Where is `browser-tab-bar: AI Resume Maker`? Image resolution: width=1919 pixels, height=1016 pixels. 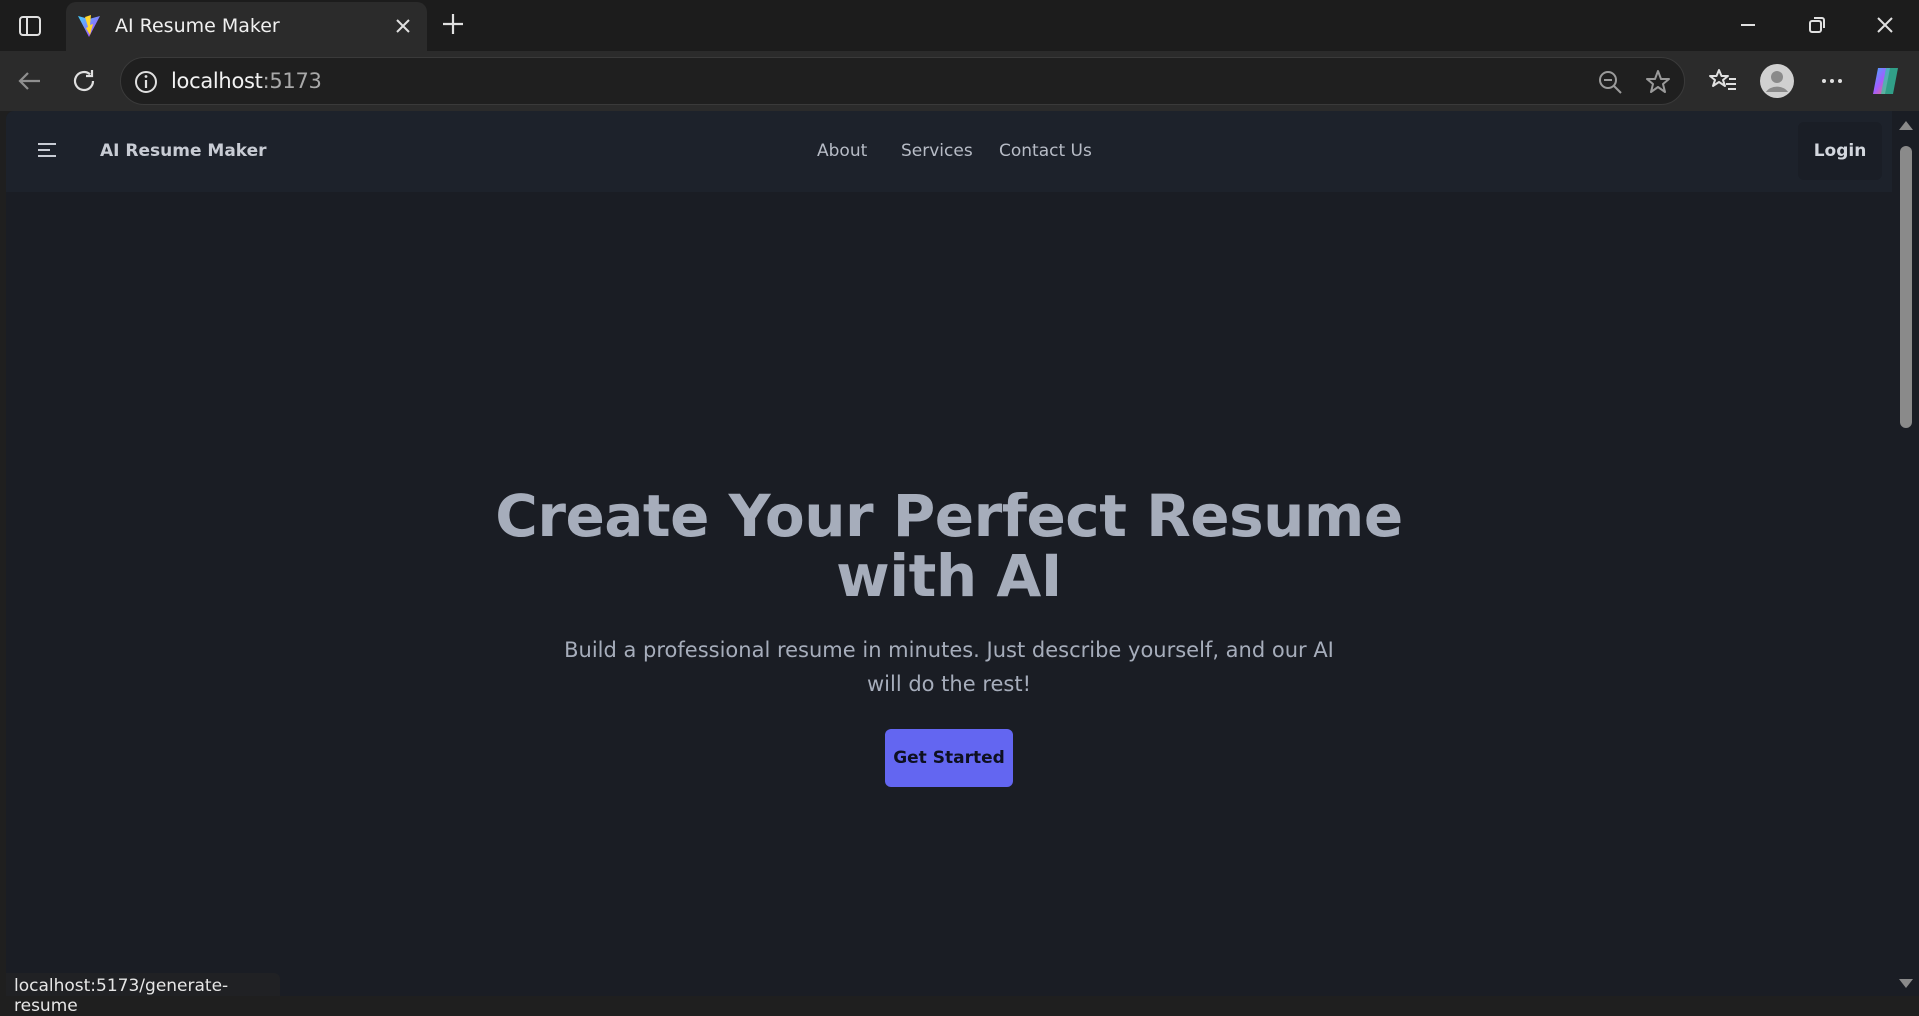 browser-tab-bar: AI Resume Maker is located at coordinates (959, 25).